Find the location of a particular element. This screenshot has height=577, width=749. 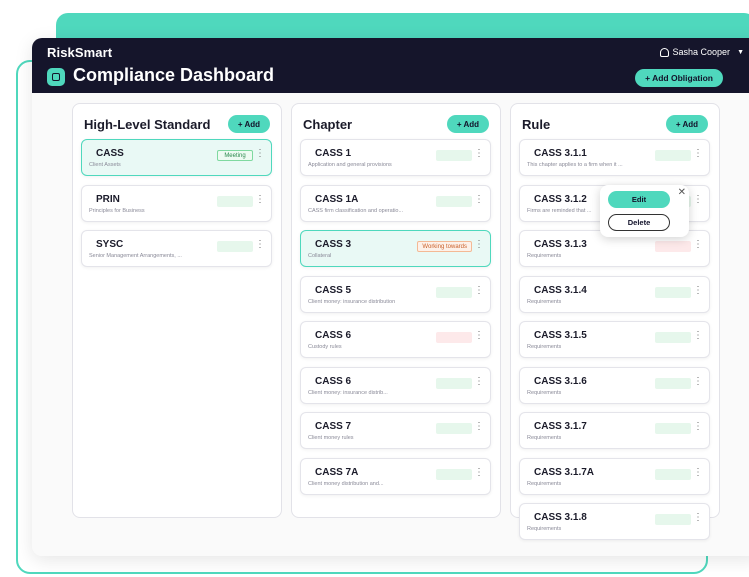

card-title: CASS 1A is located at coordinates (337, 199).